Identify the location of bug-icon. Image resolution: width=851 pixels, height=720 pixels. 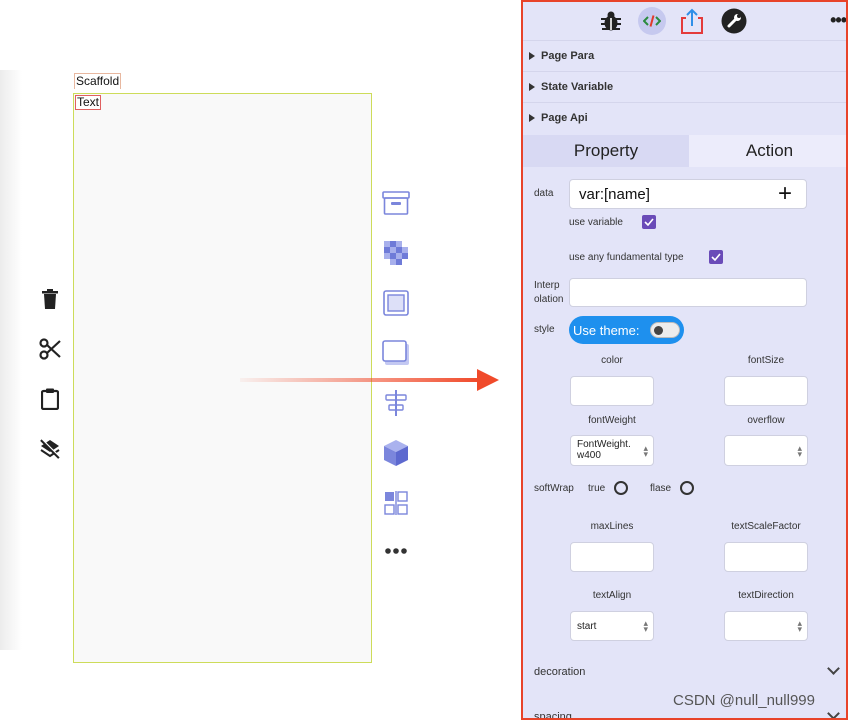
(611, 21).